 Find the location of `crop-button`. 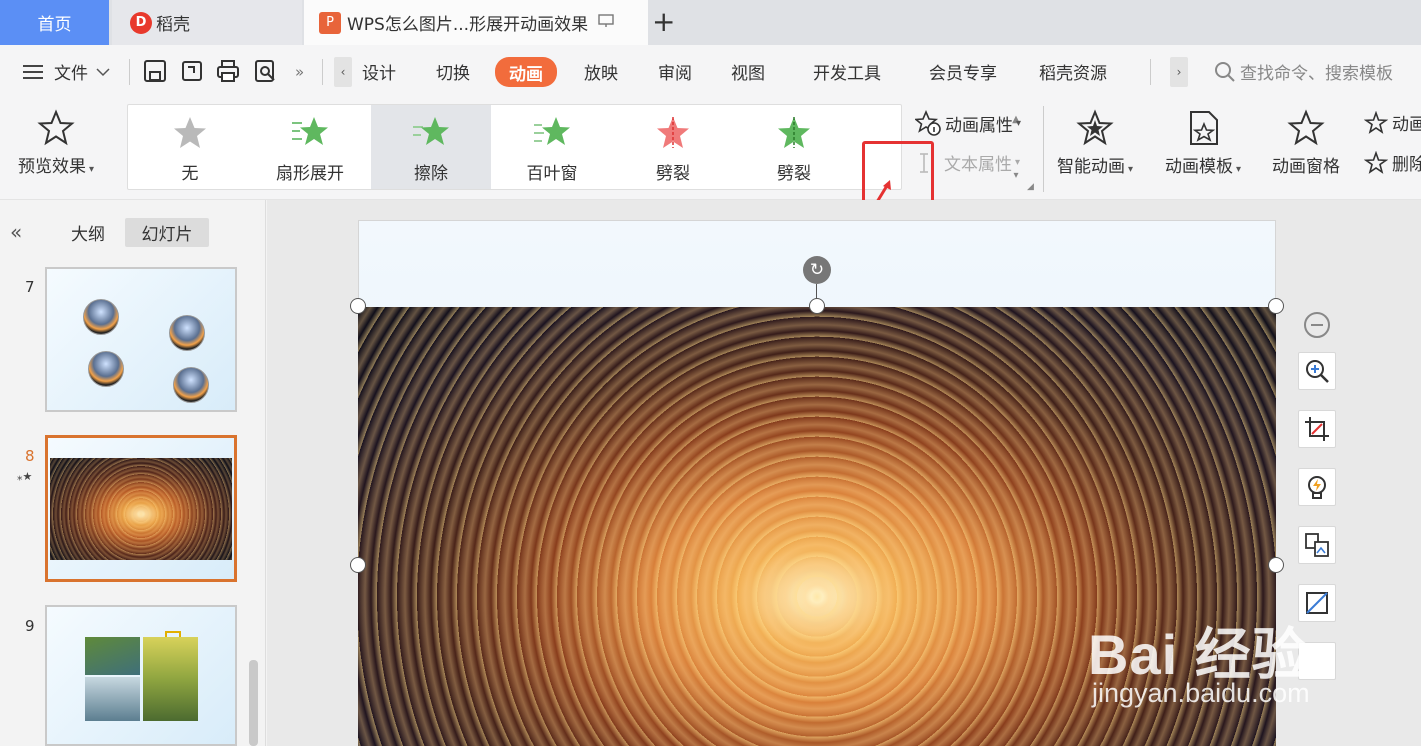

crop-button is located at coordinates (1317, 429).